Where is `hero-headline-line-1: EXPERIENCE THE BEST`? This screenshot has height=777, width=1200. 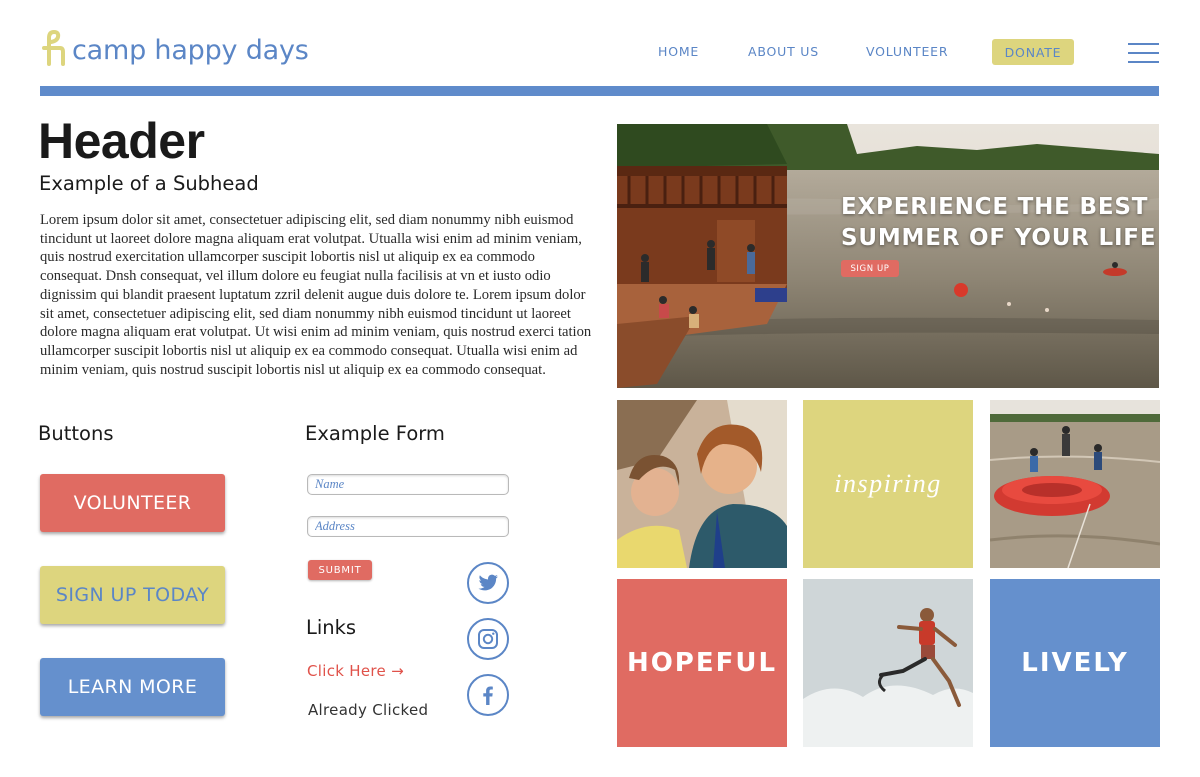
hero-headline-line-1: EXPERIENCE THE BEST is located at coordinates (995, 207).